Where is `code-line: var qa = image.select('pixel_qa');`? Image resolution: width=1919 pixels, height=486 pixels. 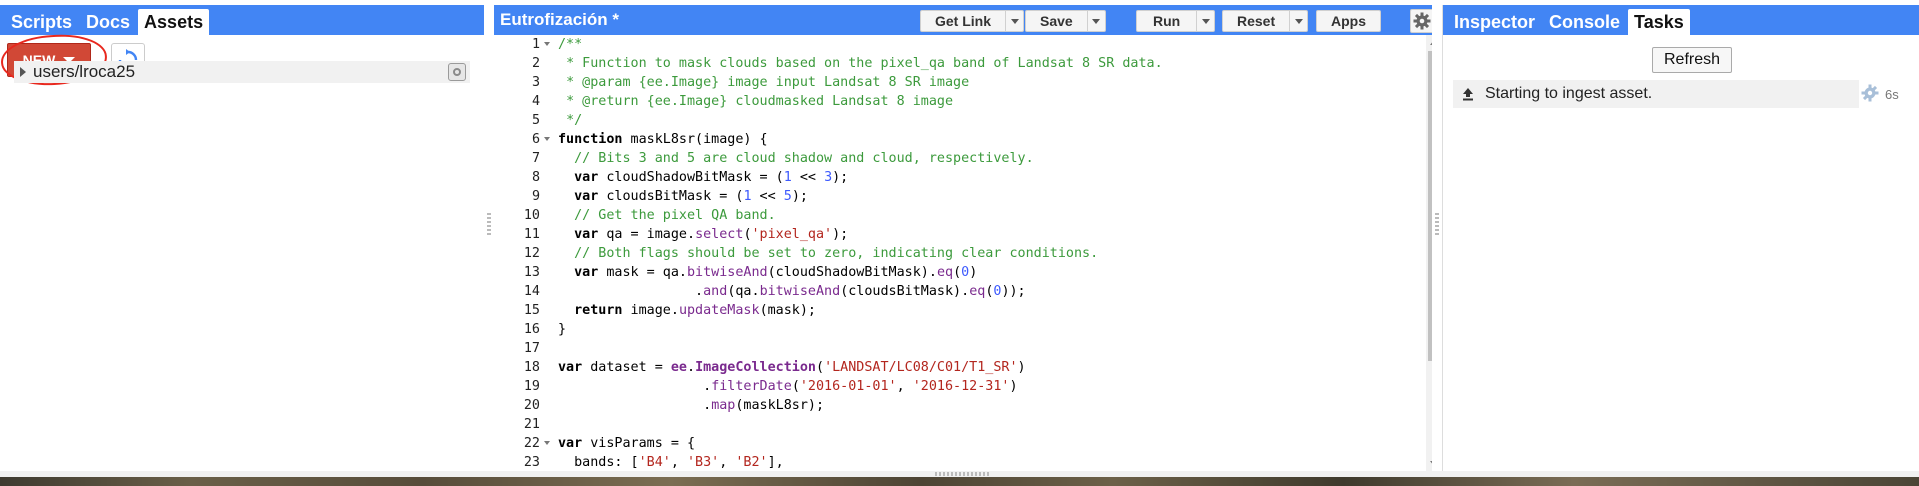 code-line: var qa = image.select('pixel_qa'); is located at coordinates (978, 234).